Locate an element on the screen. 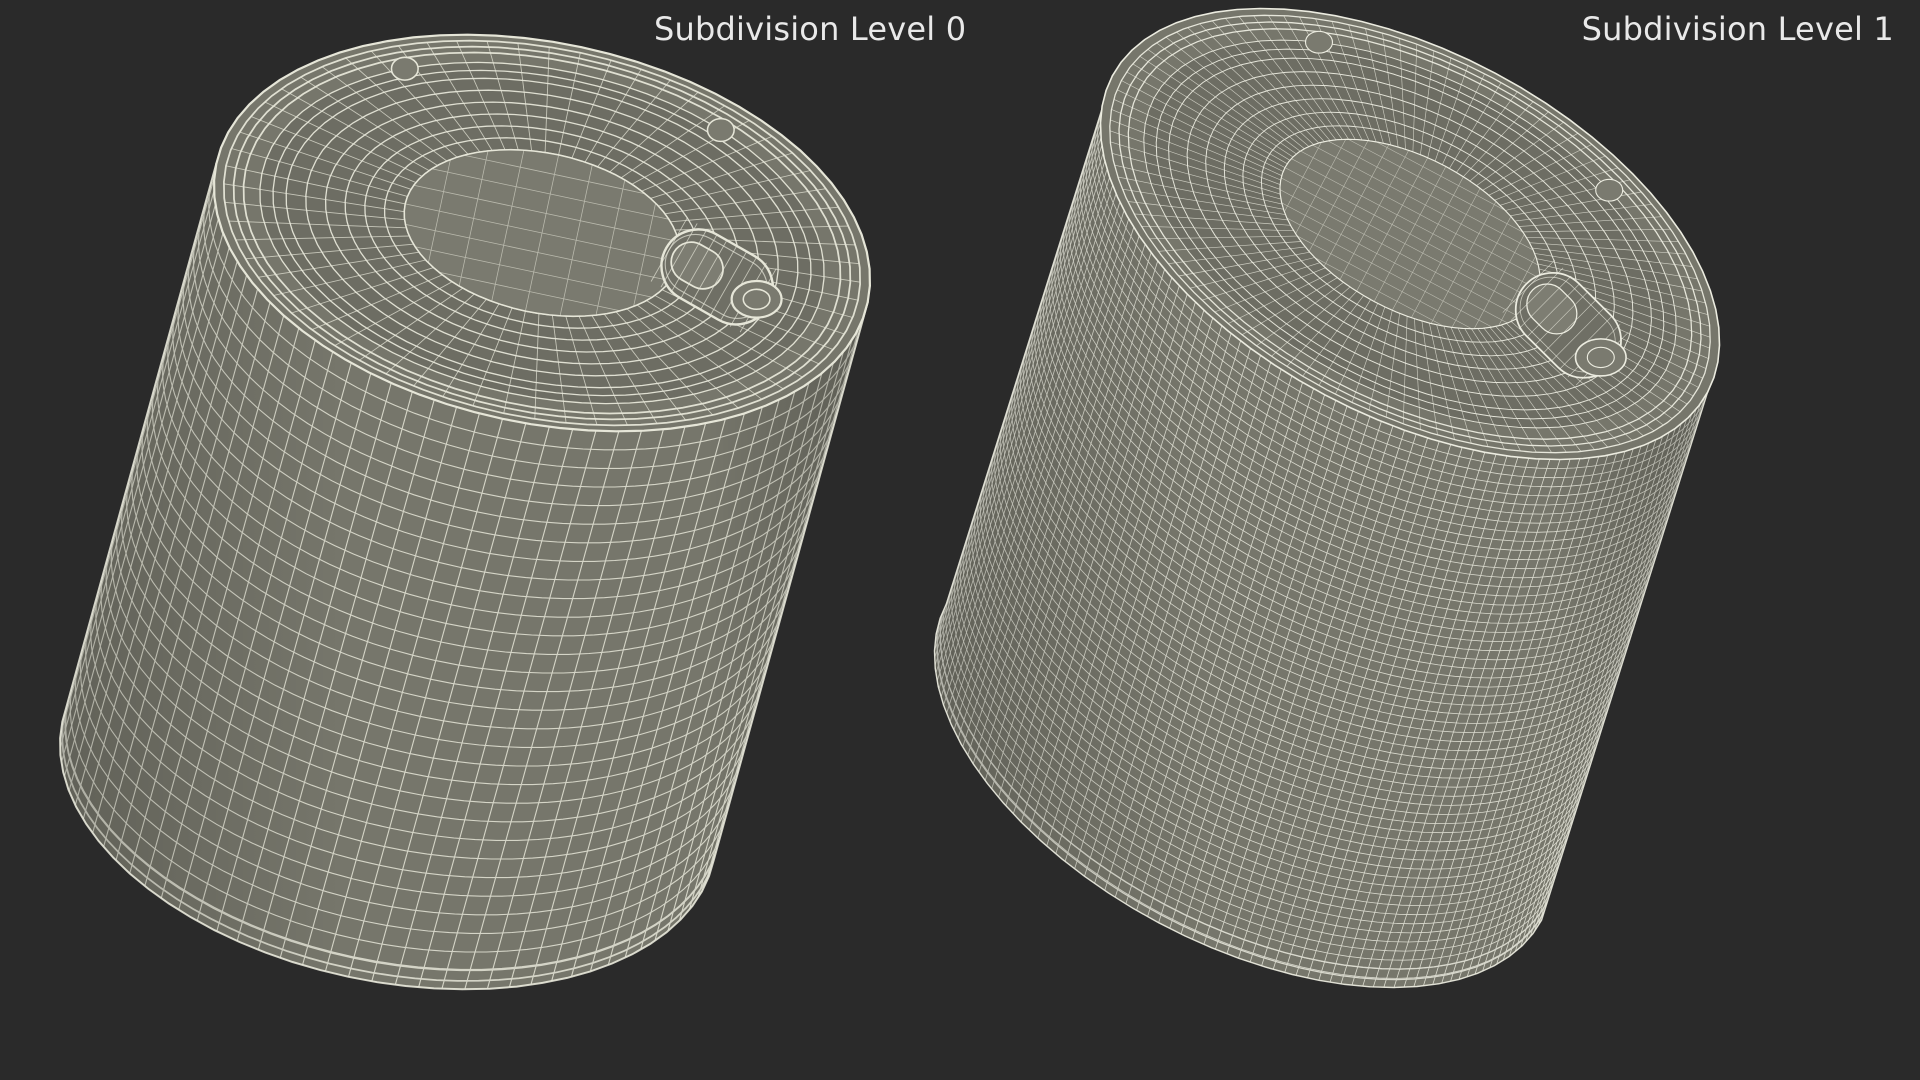  subdivision-level-1-label: Subdivision Level 1 is located at coordinates (1737, 29).